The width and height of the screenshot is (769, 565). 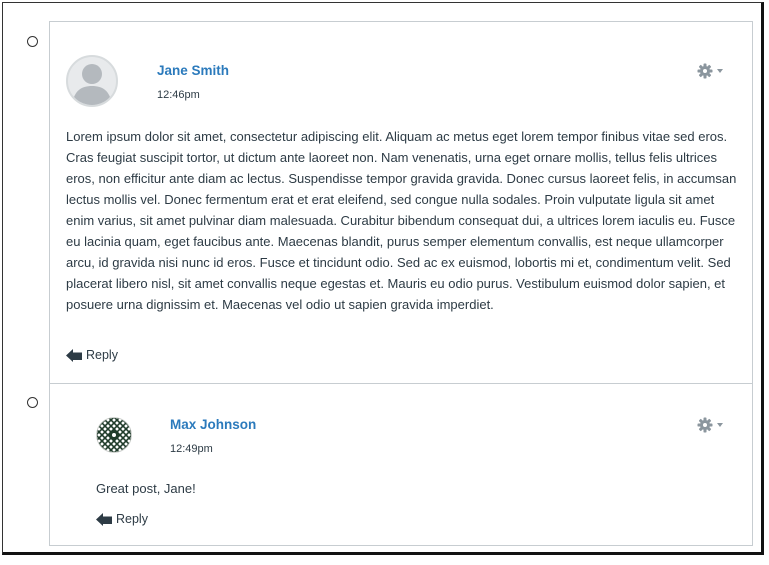 I want to click on pattern-avatar-icon, so click(x=114, y=435).